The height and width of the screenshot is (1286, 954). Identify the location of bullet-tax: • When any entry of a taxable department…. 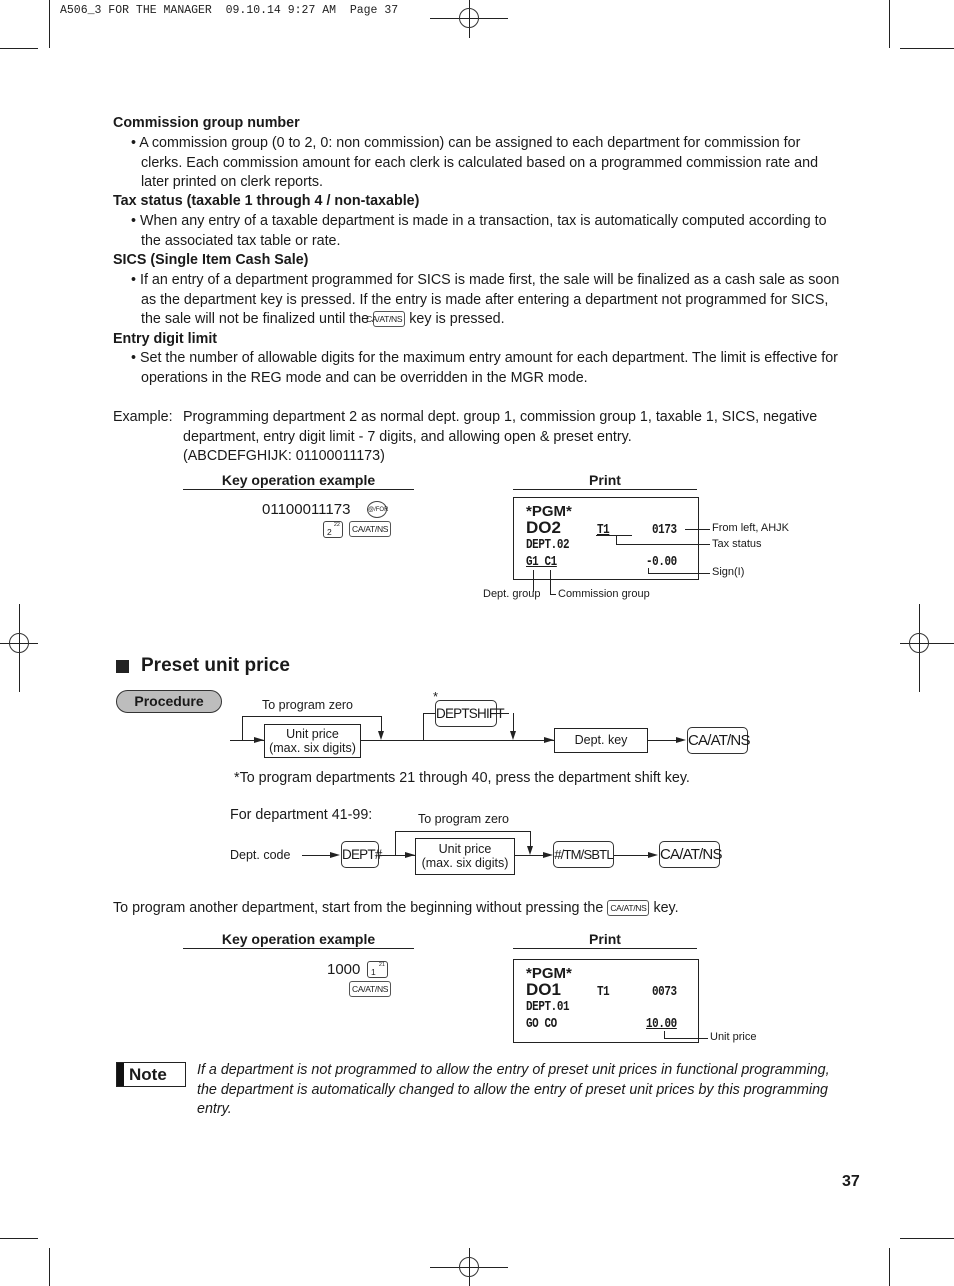
(487, 231).